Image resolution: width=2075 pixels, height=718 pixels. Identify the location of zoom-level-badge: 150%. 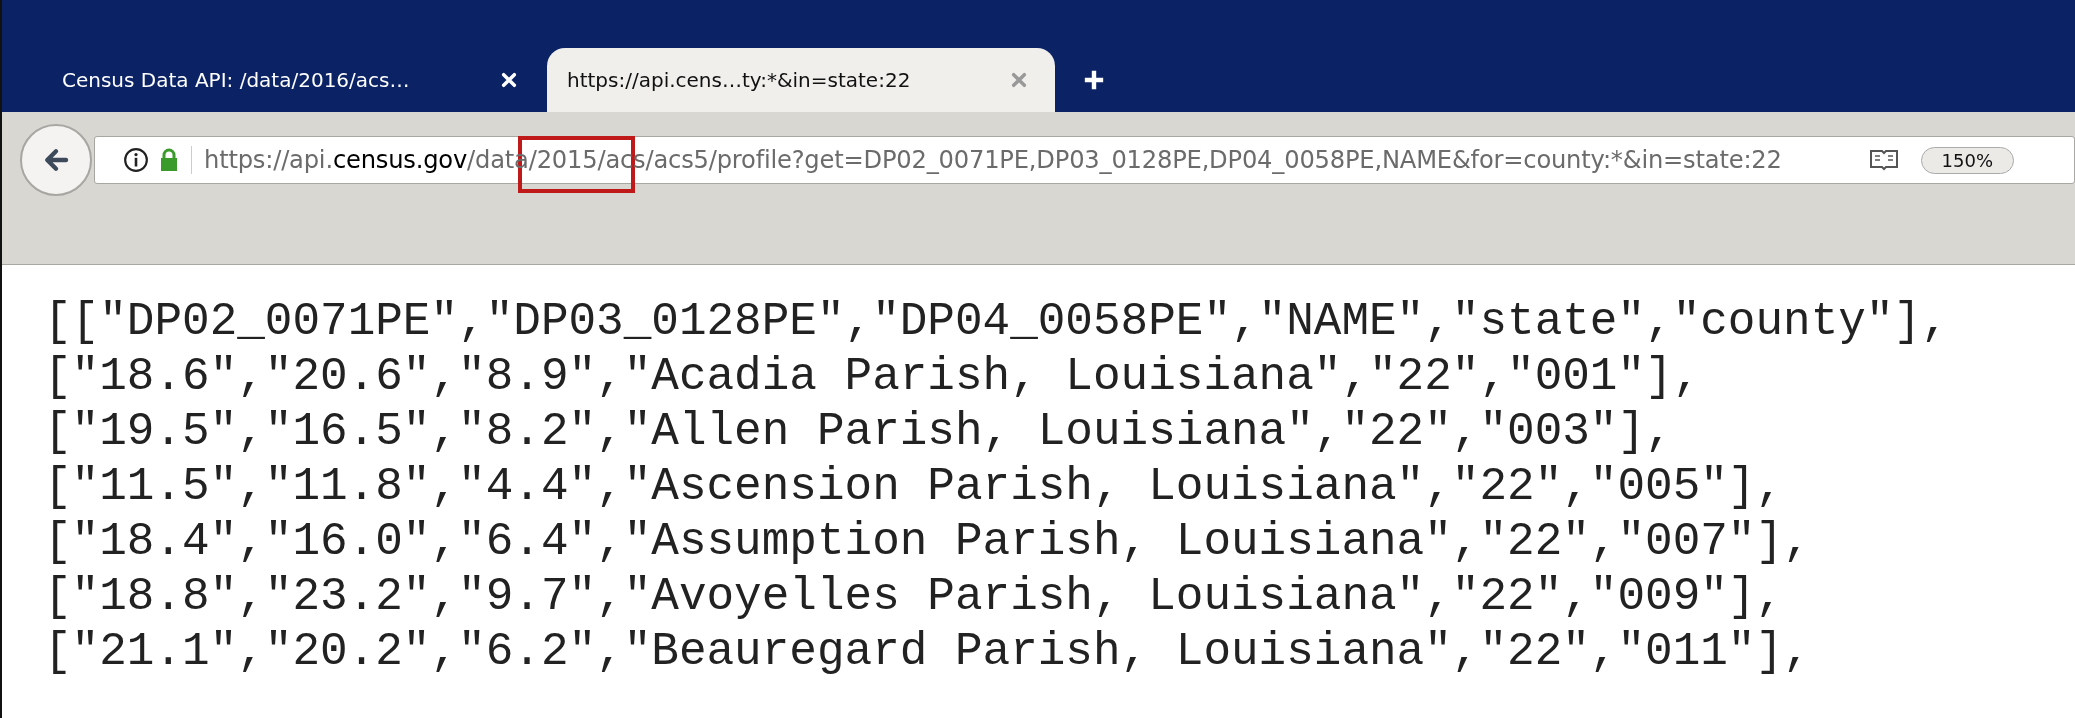
(1967, 160).